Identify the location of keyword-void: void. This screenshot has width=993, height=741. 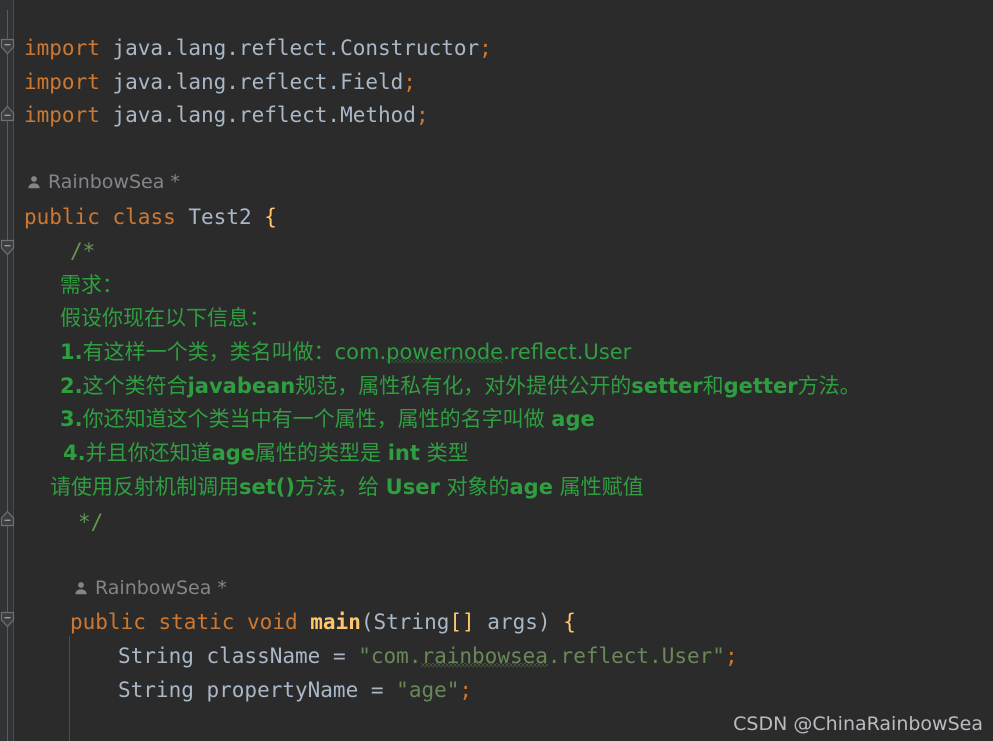
(272, 622).